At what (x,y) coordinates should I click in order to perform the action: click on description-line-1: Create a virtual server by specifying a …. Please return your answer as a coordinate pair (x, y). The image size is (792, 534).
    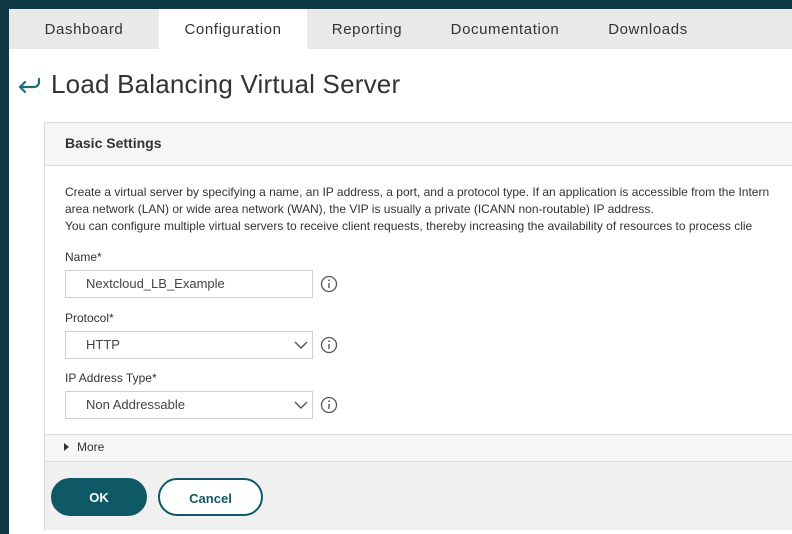
    Looking at the image, I should click on (417, 192).